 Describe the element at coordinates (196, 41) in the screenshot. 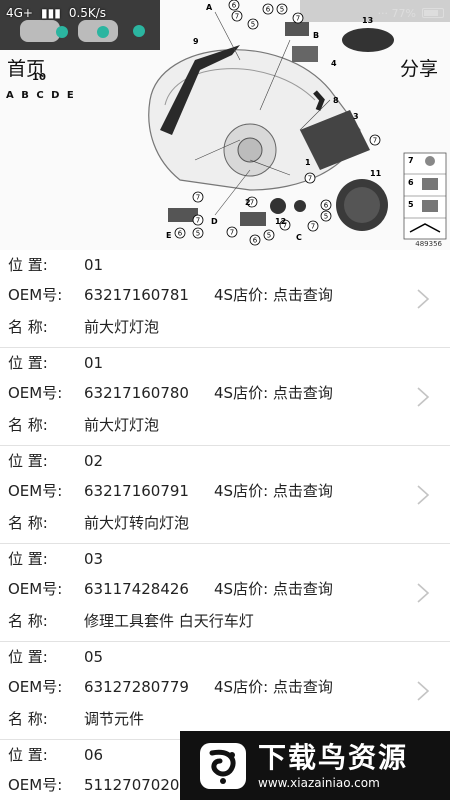

I see `svg-text: 9` at that location.